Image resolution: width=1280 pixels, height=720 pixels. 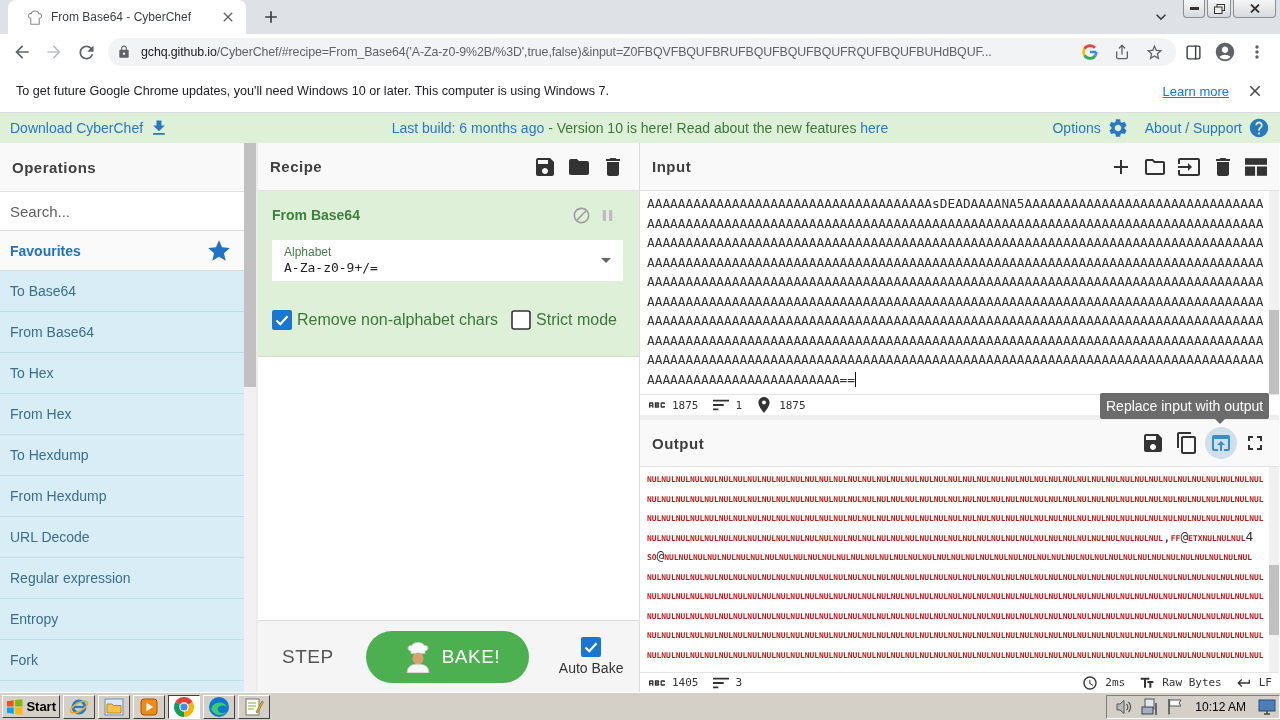 What do you see at coordinates (35, 17) in the screenshot?
I see `chef-hat-icon` at bounding box center [35, 17].